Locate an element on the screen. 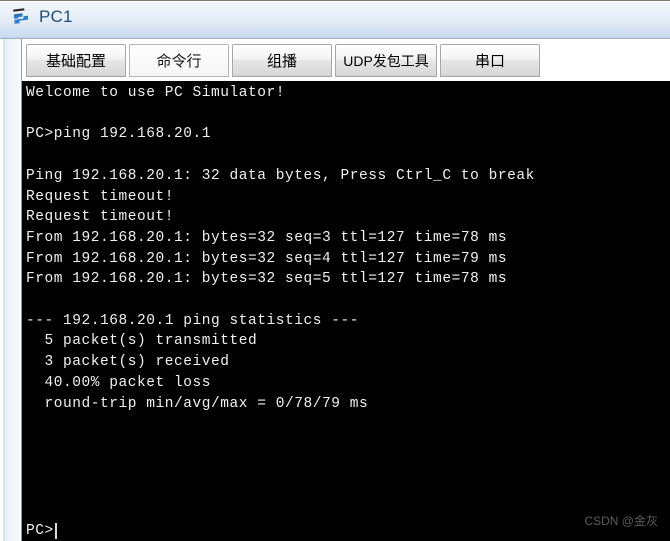 The width and height of the screenshot is (670, 541). title-bar-content: PC1 is located at coordinates (41, 17).